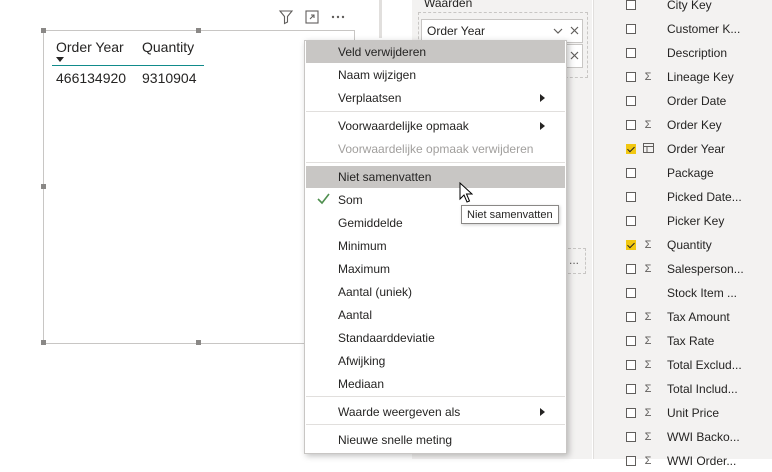  What do you see at coordinates (648, 149) in the screenshot?
I see `hierarchy-table-icon` at bounding box center [648, 149].